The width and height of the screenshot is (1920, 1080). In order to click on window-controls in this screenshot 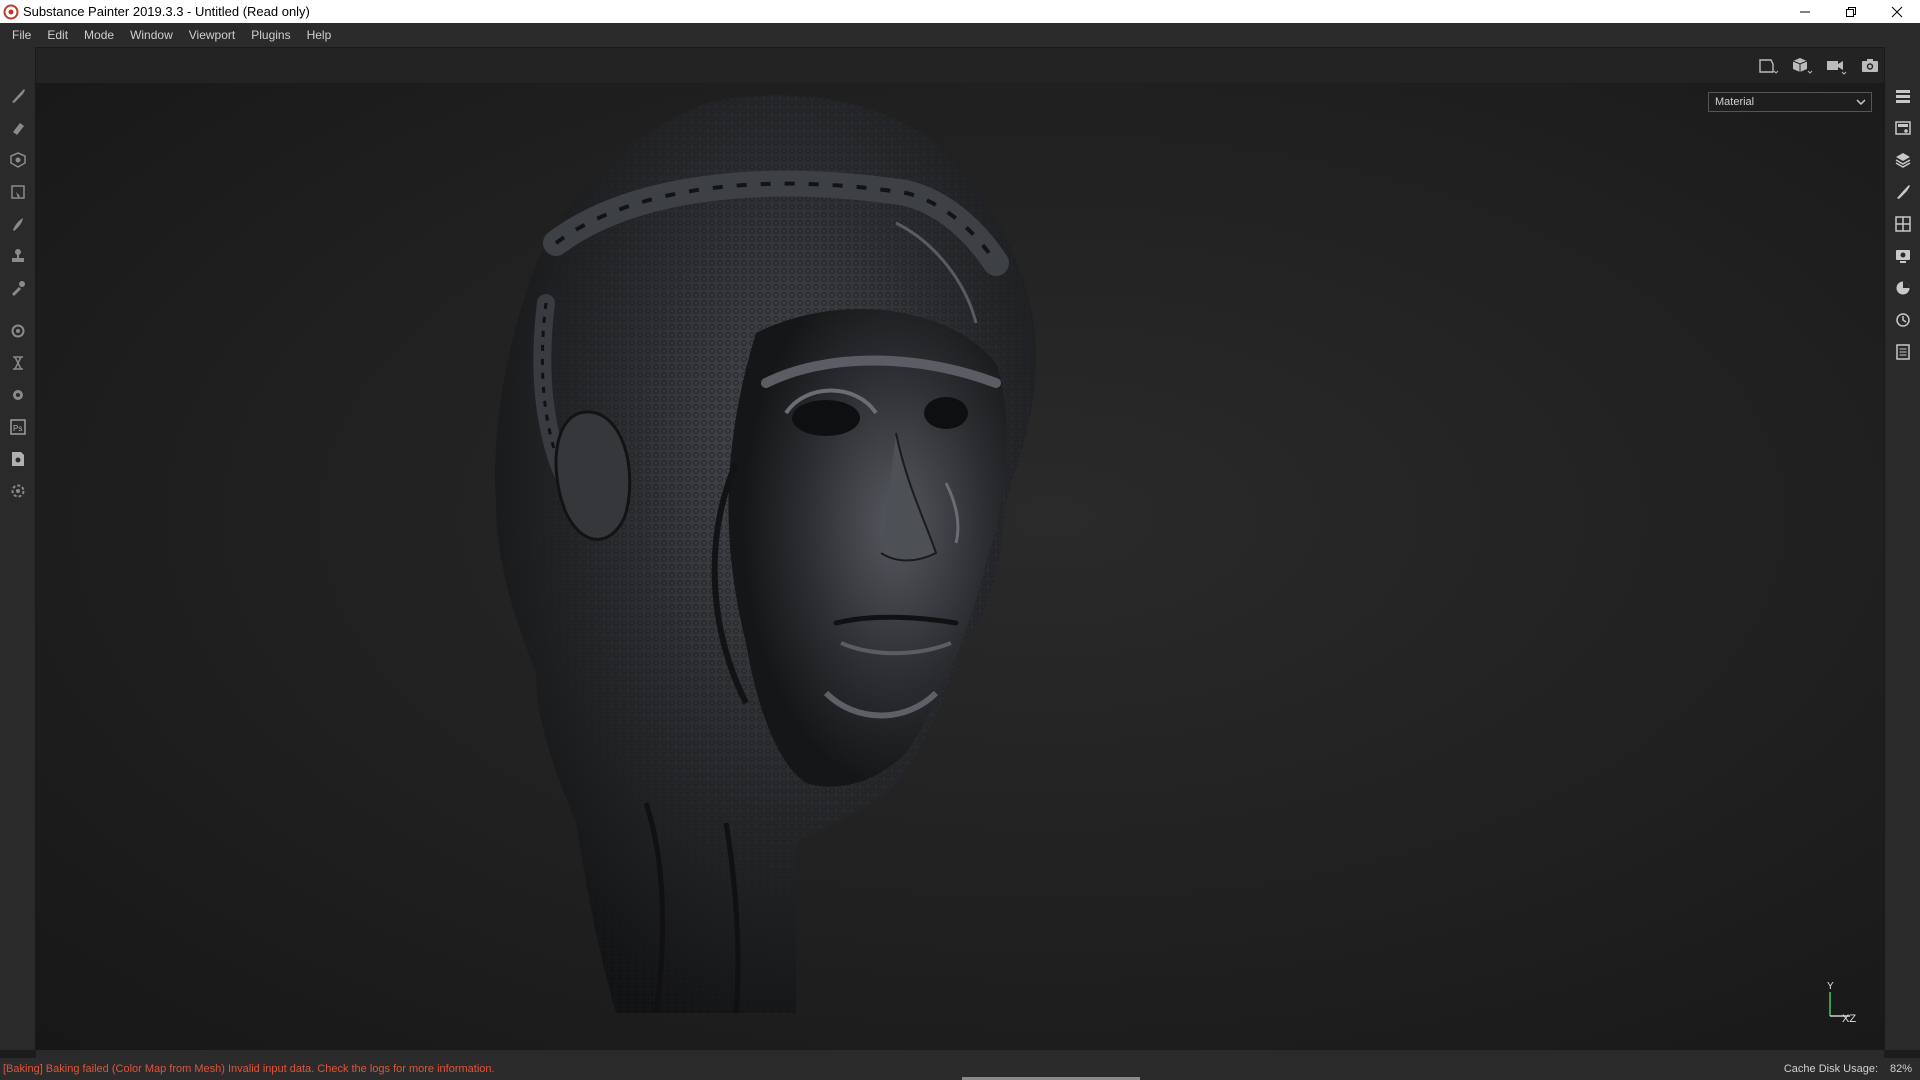, I will do `click(1851, 11)`.